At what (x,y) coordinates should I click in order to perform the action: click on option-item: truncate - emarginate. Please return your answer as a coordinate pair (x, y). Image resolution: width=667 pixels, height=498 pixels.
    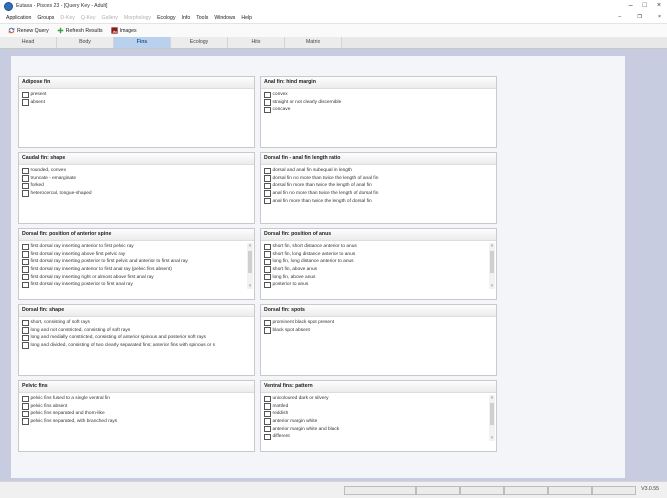
    Looking at the image, I should click on (136, 179).